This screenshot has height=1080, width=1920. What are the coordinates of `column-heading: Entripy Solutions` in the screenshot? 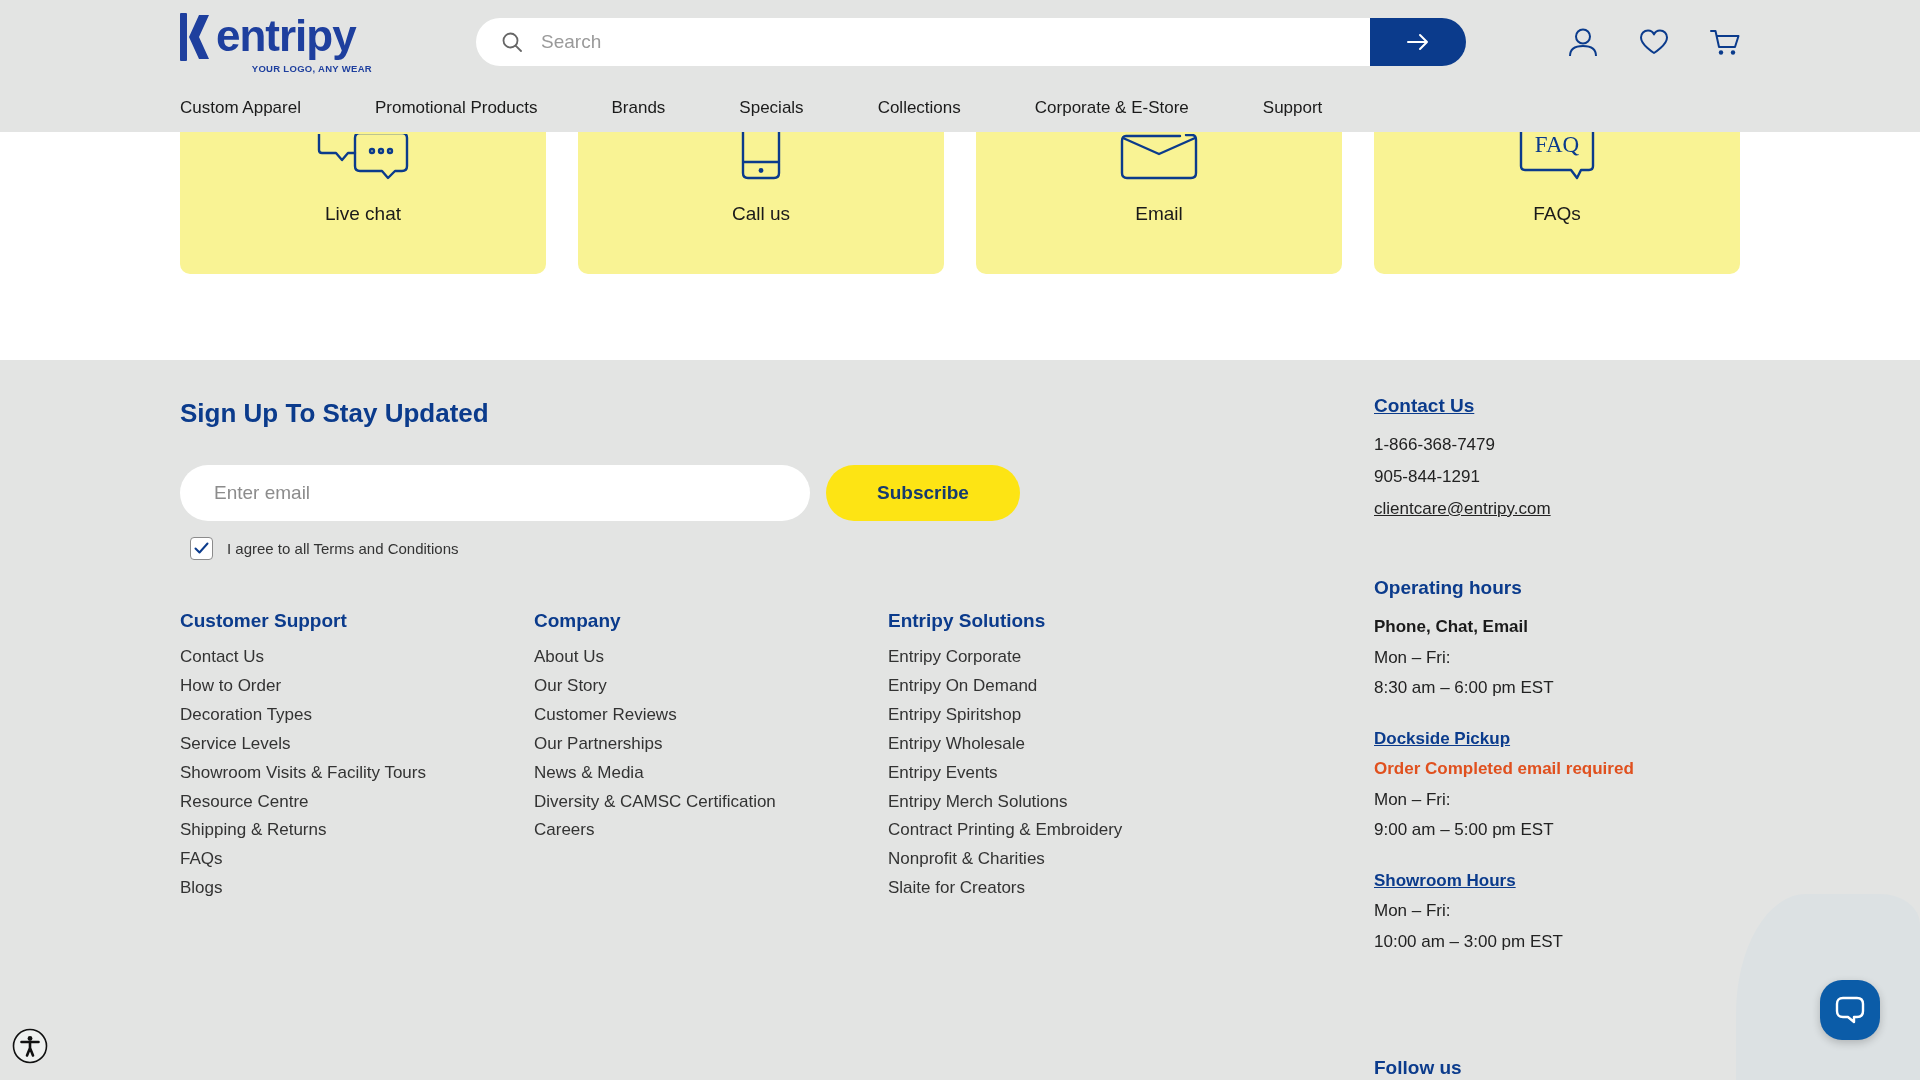 It's located at (967, 621).